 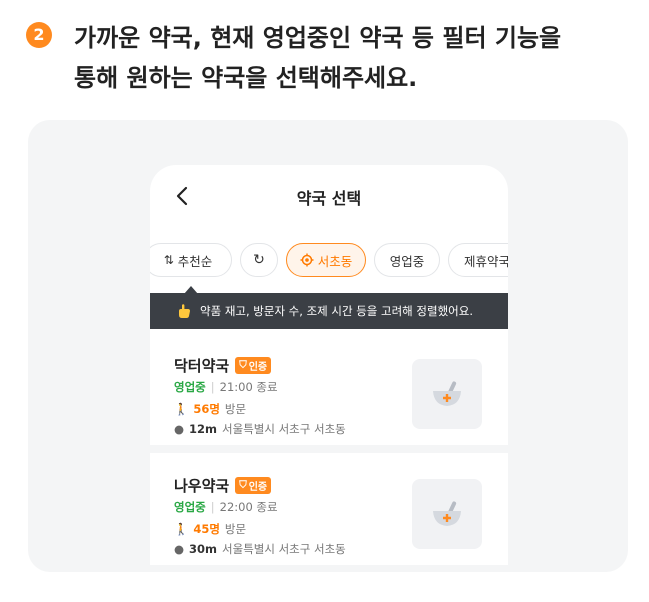 I want to click on sort-tooltip: 약품 재고, 방문자 수, 조제 시간 등을 고려해 정렬했어요., so click(x=329, y=311).